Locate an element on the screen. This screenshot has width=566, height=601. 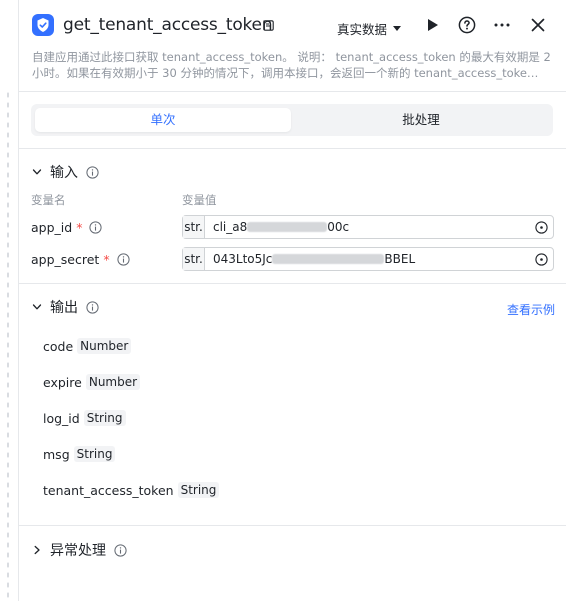
tab-batch: 批处理 is located at coordinates (421, 120).